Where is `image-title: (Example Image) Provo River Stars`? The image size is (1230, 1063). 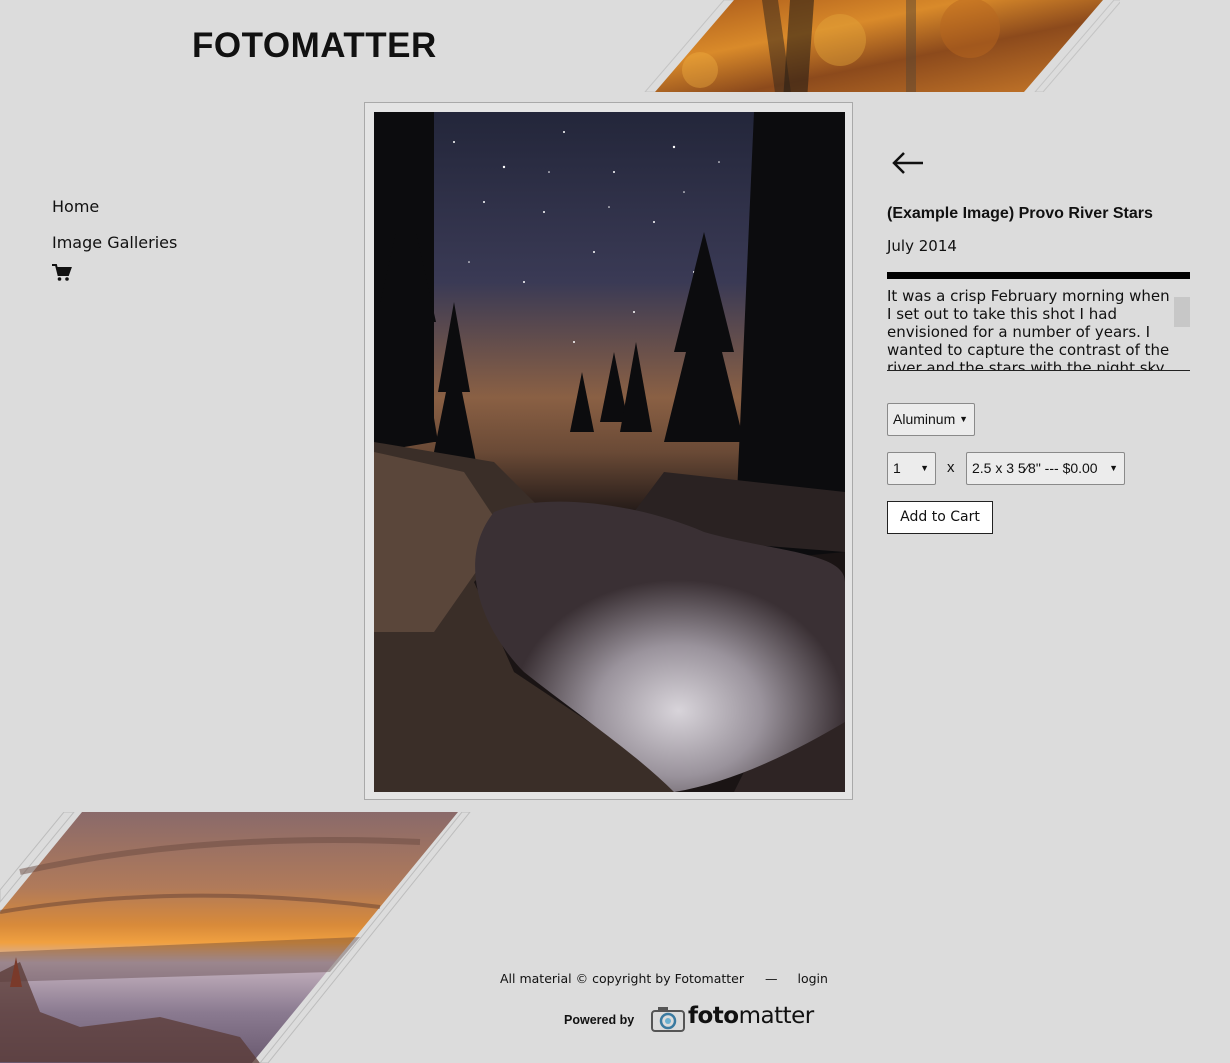
image-title: (Example Image) Provo River Stars is located at coordinates (1020, 213).